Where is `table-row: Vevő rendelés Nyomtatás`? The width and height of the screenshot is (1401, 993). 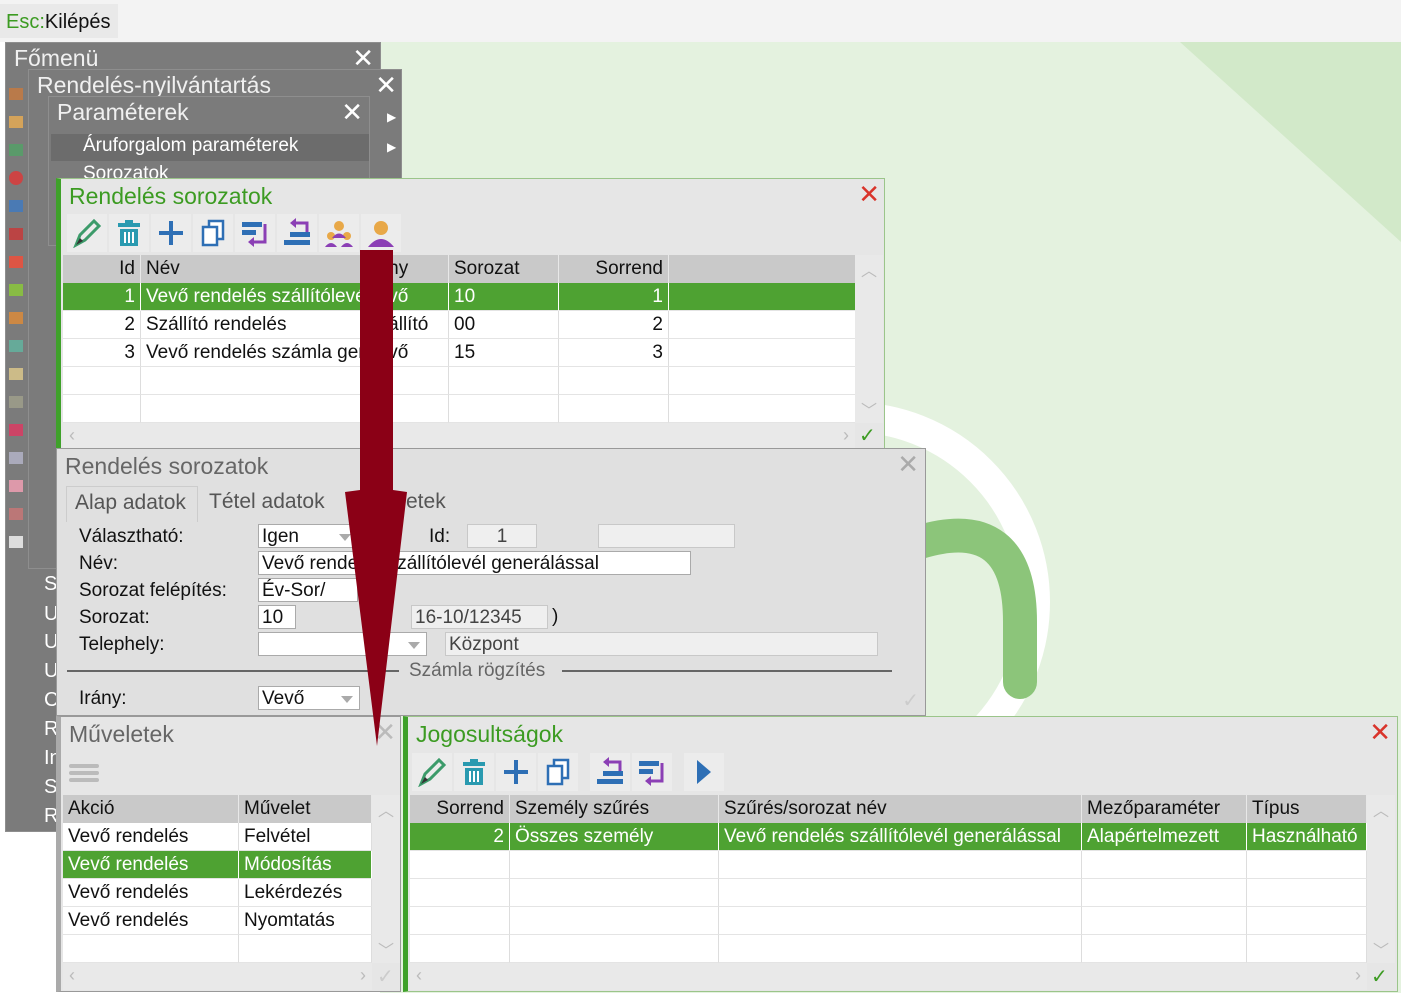
table-row: Vevő rendelés Nyomtatás is located at coordinates (217, 921).